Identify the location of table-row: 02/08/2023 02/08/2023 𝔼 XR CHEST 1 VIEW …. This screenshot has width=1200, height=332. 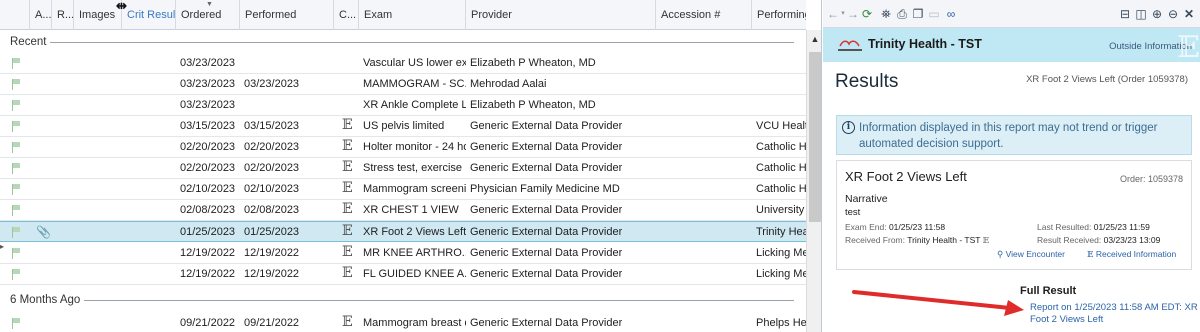
(403, 210).